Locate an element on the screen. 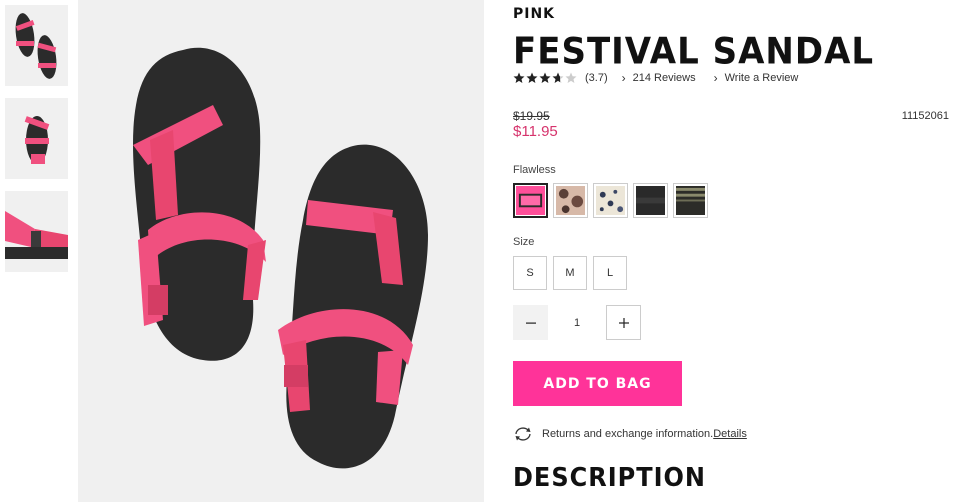  color-label: Flawless is located at coordinates (534, 170).